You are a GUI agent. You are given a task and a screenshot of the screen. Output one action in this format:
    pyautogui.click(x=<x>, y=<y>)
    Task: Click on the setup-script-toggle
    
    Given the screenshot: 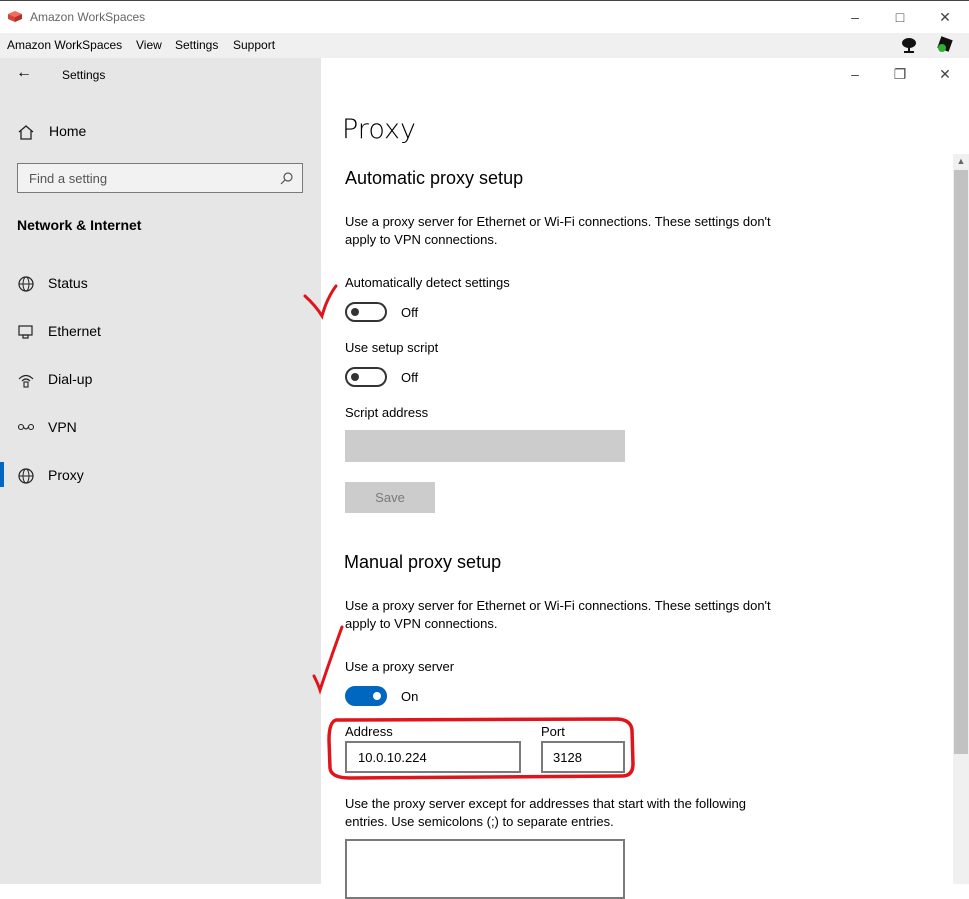 What is the action you would take?
    pyautogui.click(x=366, y=377)
    